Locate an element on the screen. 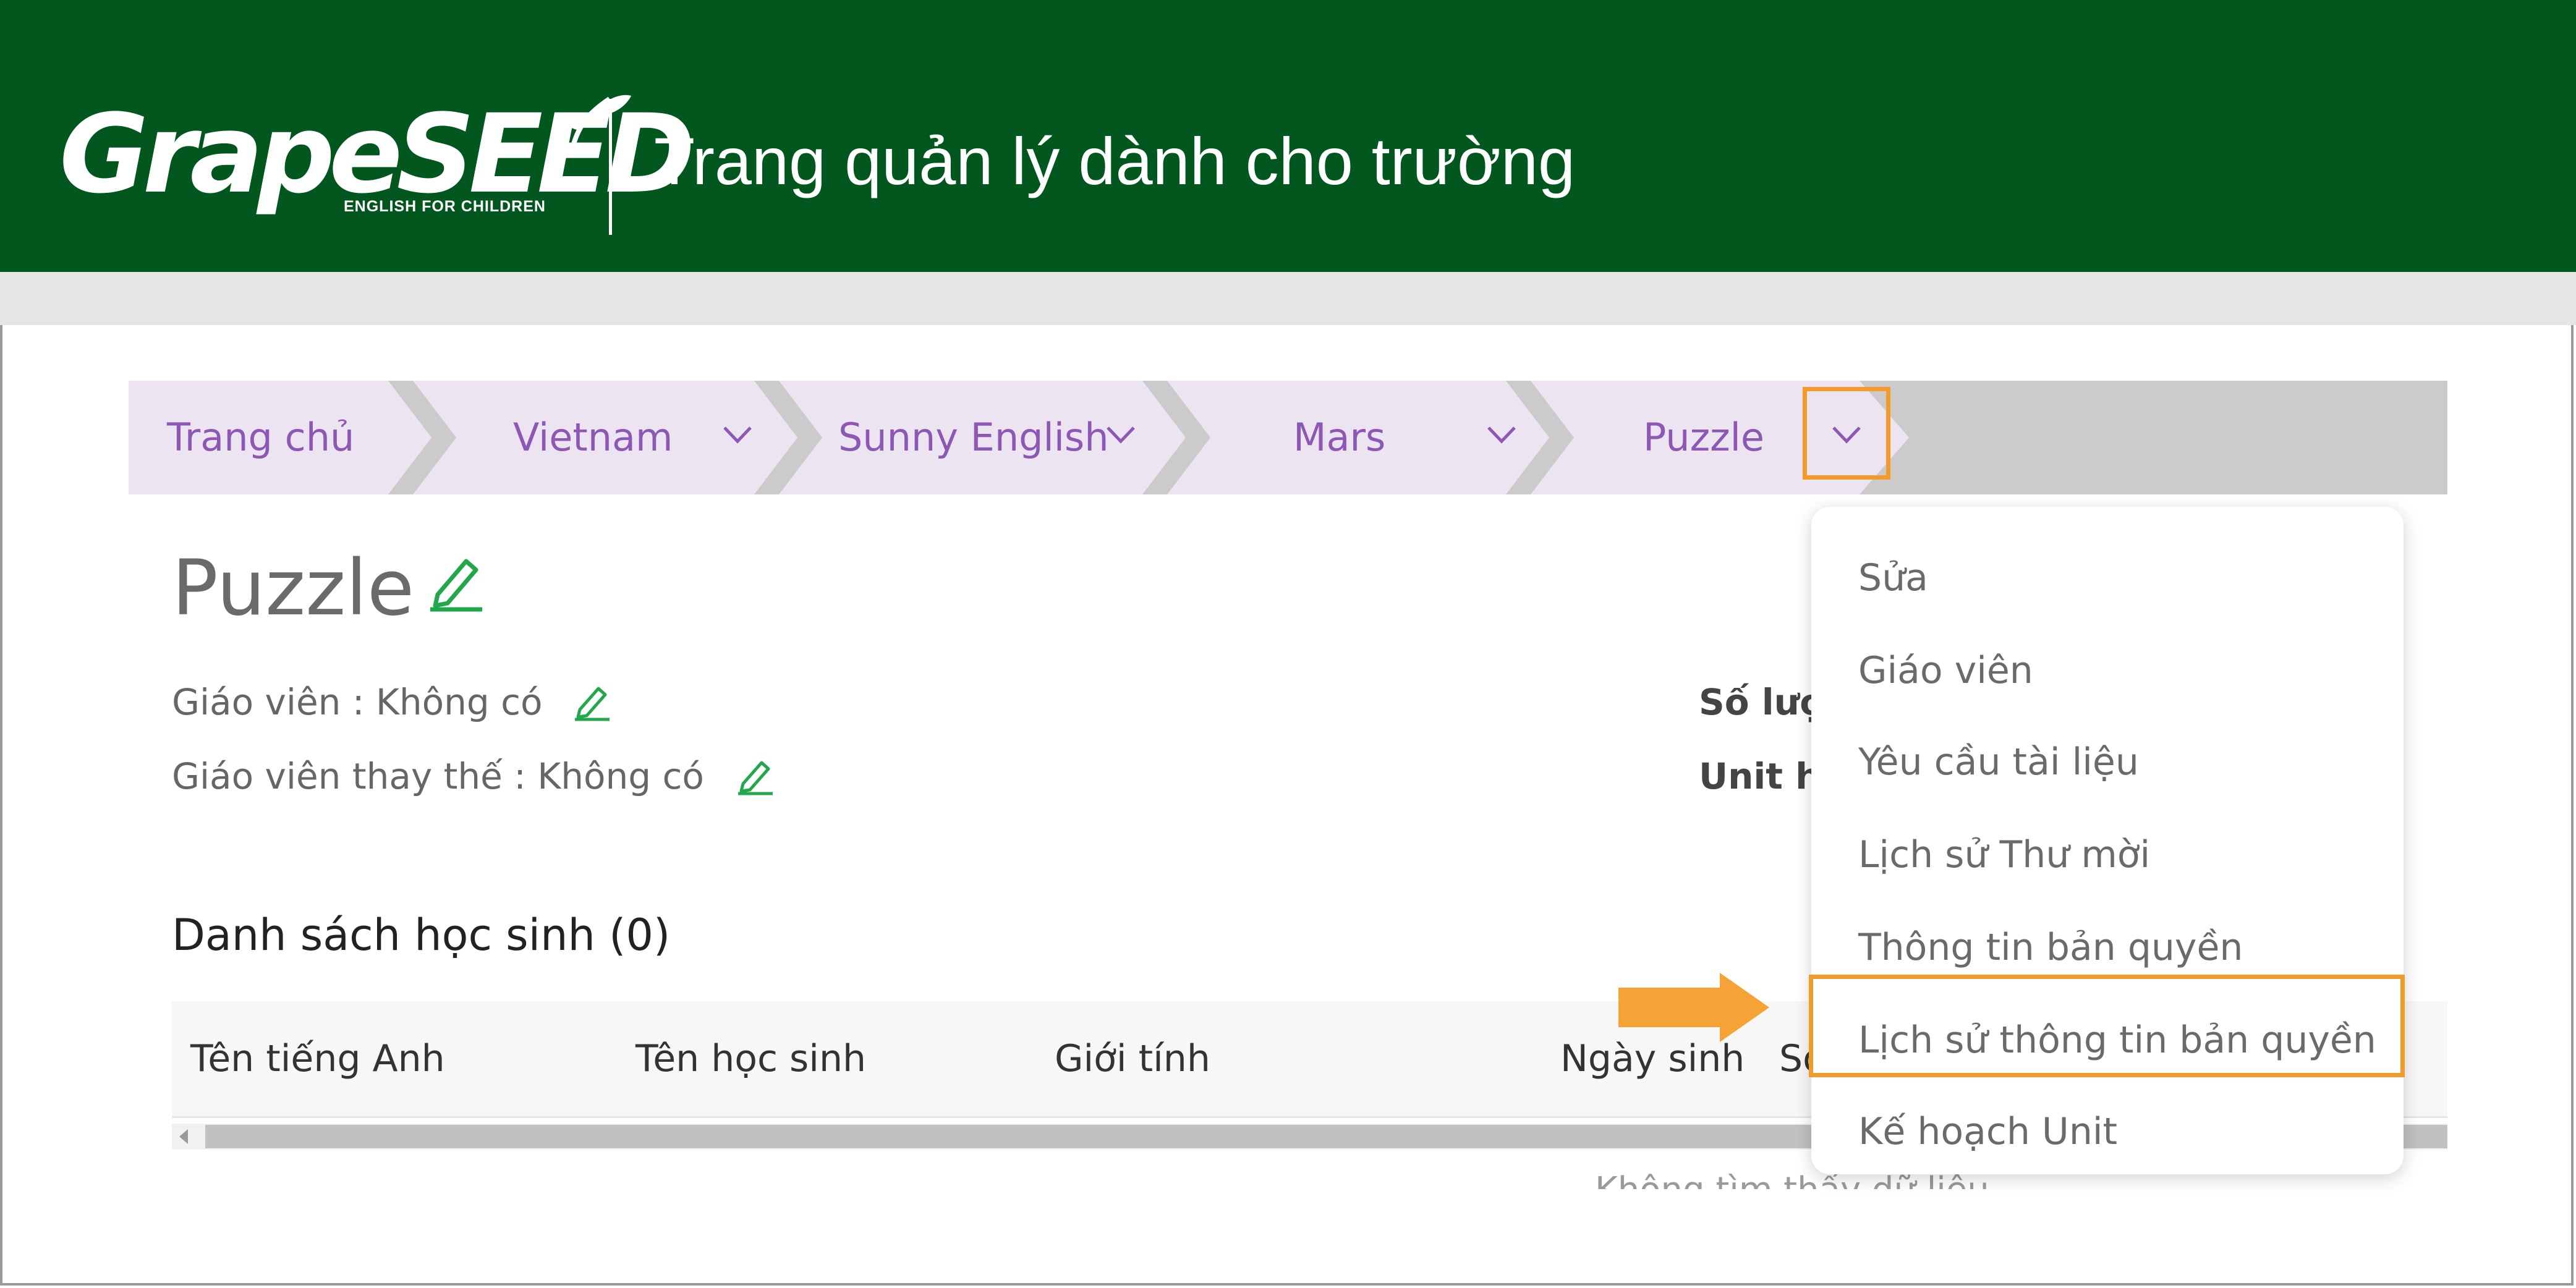 Image resolution: width=2576 pixels, height=1288 pixels. menu-item-material-request: Yêu cầu tài liệu is located at coordinates (2107, 762).